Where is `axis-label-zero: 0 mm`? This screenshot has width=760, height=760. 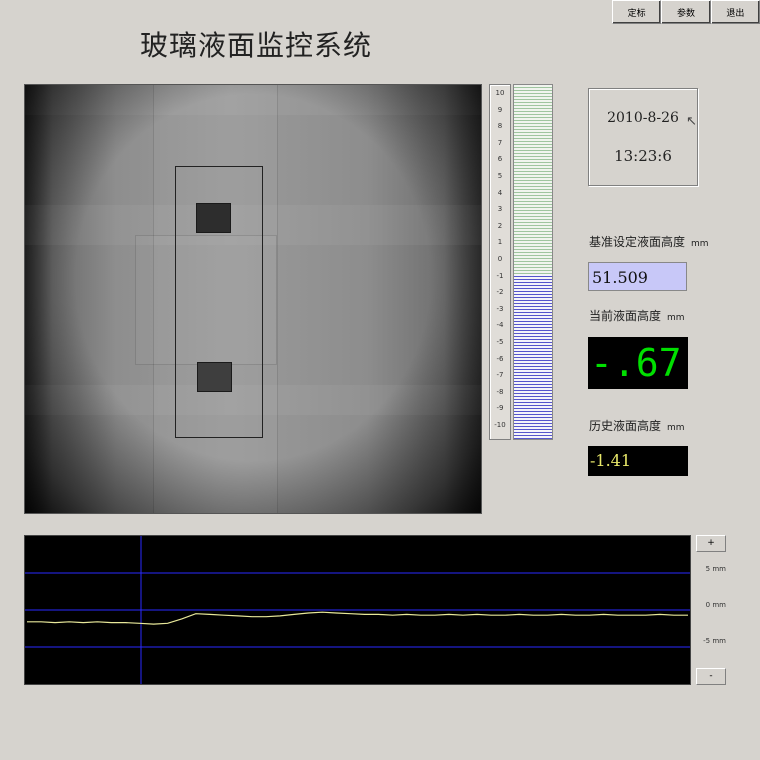
axis-label-zero: 0 mm is located at coordinates (715, 605).